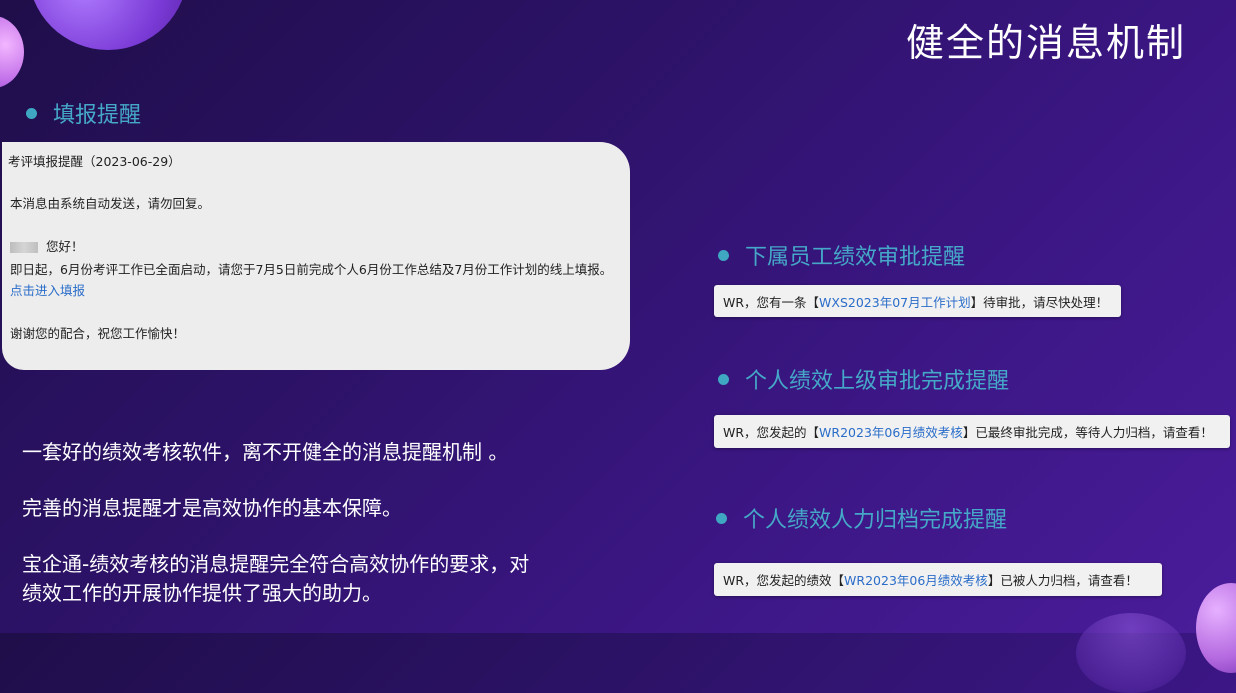 The height and width of the screenshot is (693, 1236). I want to click on fill-in-link: 点击进入填报, so click(47, 289).